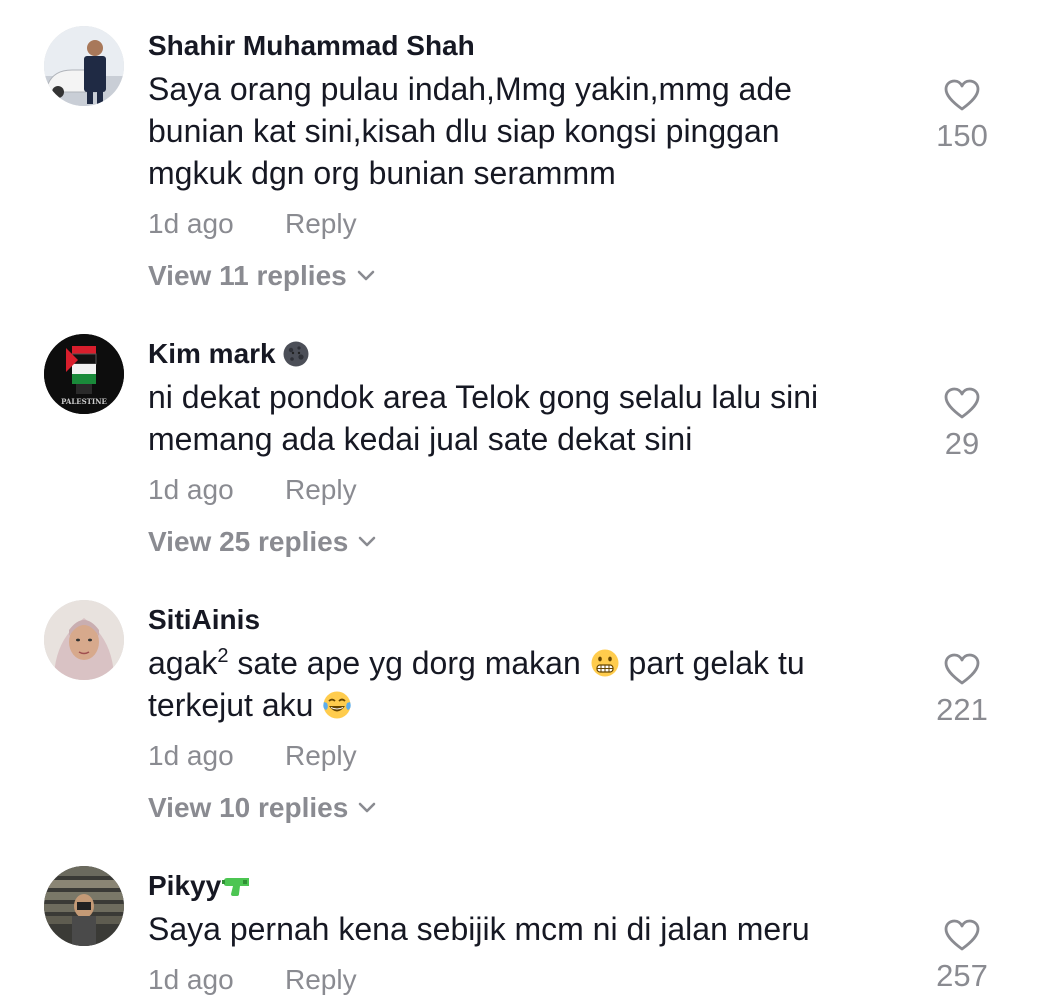 This screenshot has height=1008, width=1038. I want to click on view-replies-label: View 10 replies, so click(248, 807).